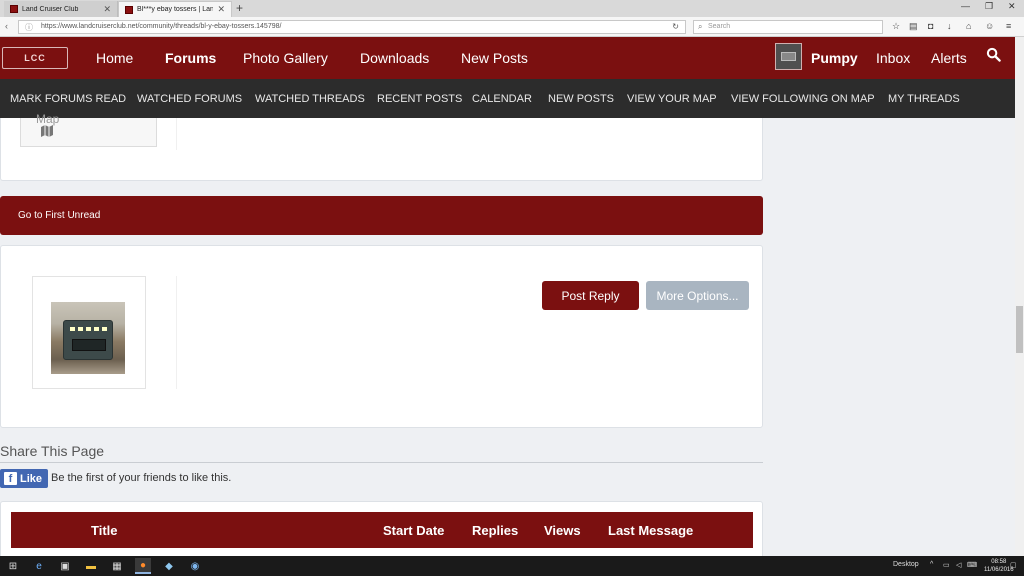  I want to click on message-panel: Map, so click(381, 146).